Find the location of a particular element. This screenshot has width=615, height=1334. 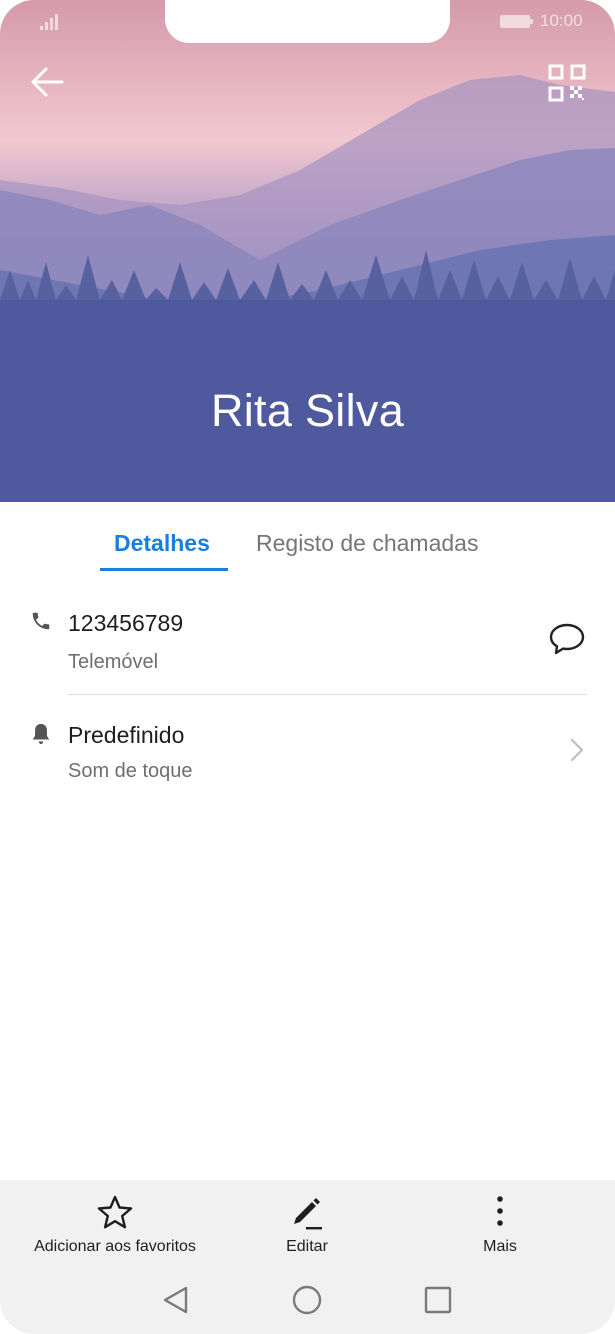

tab-call-log: Registo de chamadas is located at coordinates (367, 543).